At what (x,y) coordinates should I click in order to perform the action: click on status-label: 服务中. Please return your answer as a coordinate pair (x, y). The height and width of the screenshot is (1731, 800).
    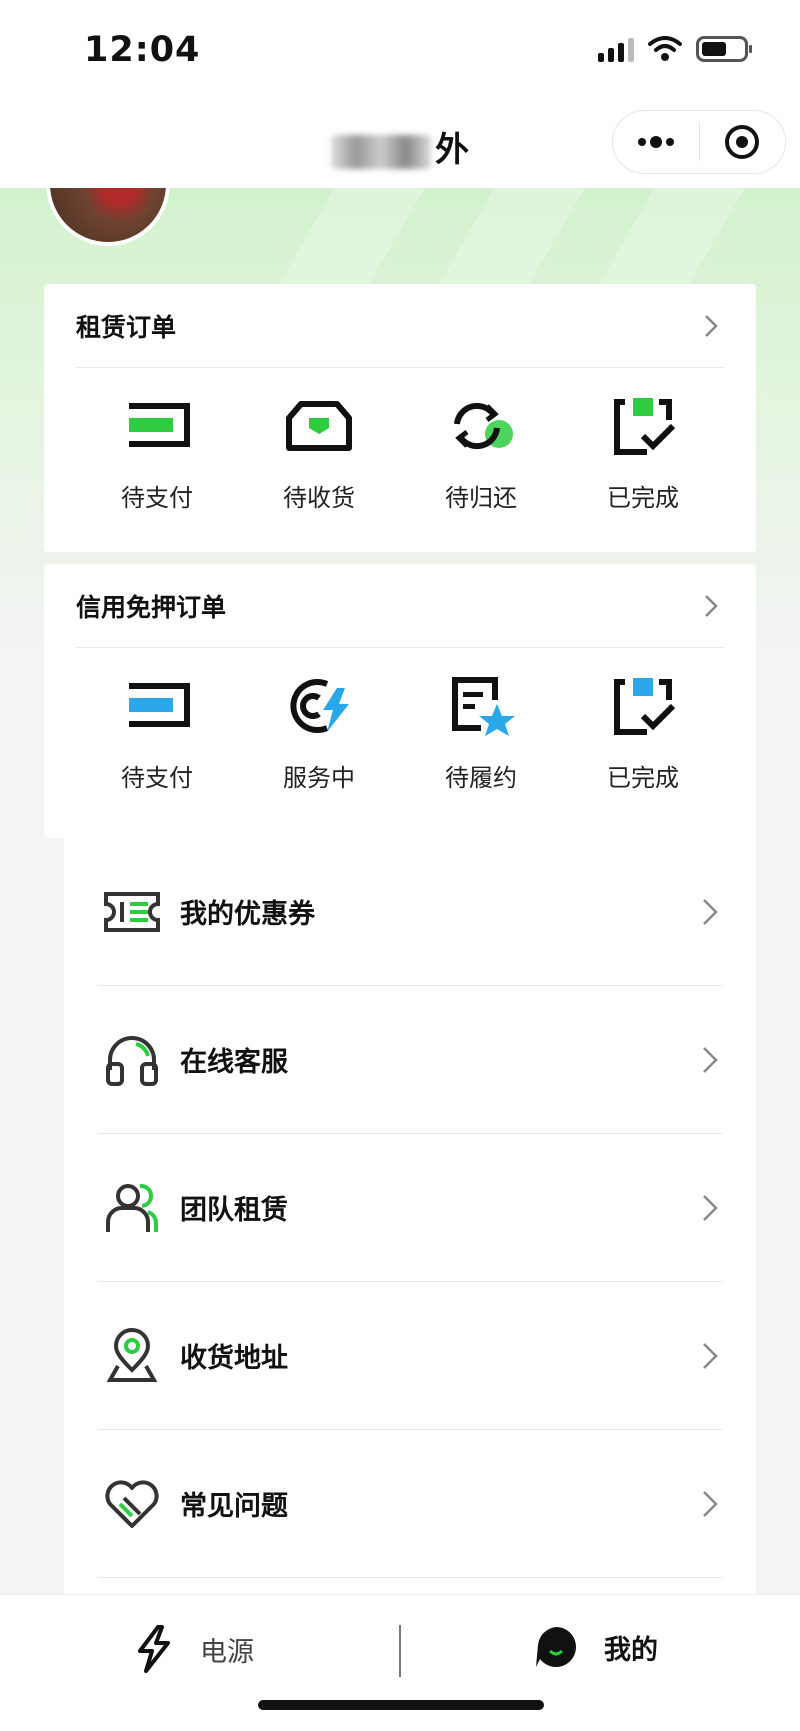
    Looking at the image, I should click on (319, 778).